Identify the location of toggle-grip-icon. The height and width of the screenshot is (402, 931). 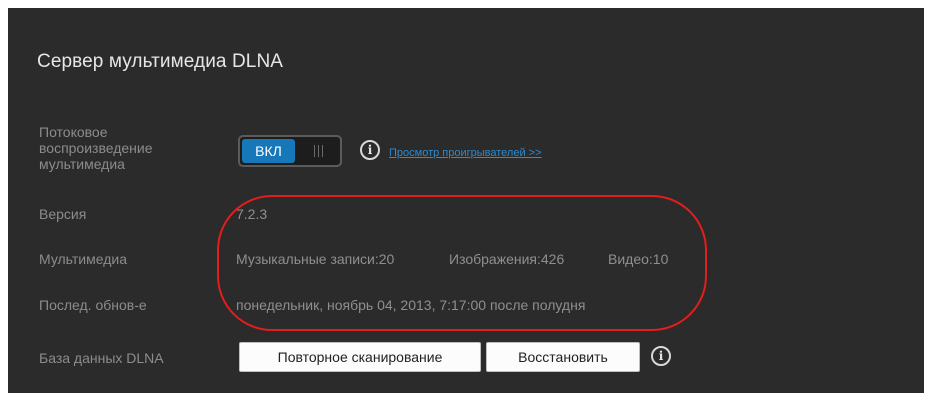
(318, 151).